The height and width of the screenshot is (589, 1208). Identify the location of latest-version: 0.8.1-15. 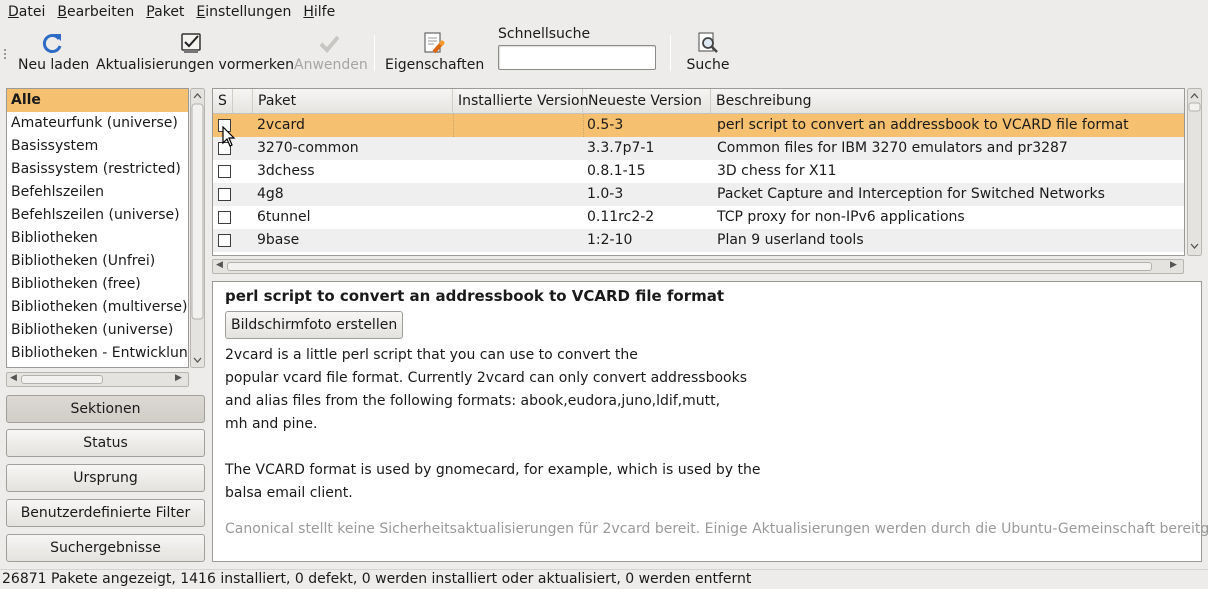
(616, 171).